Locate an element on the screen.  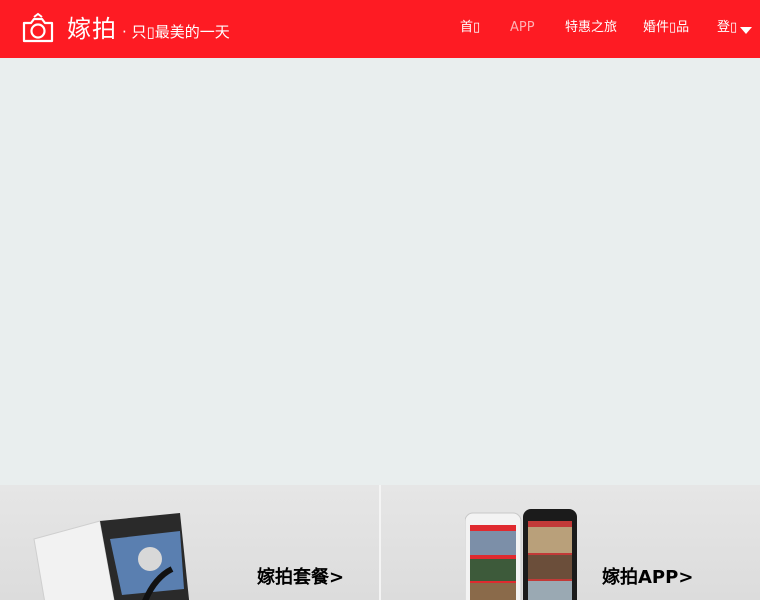
promo-package-label: 嫁拍套餐> is located at coordinates (300, 576).